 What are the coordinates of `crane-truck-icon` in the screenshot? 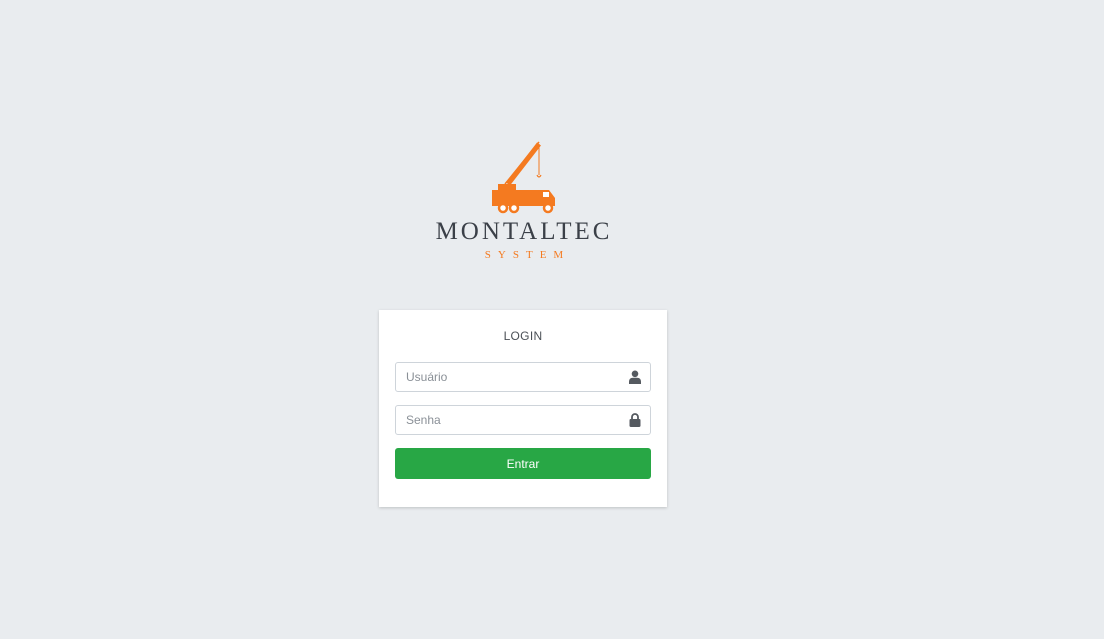 It's located at (523, 177).